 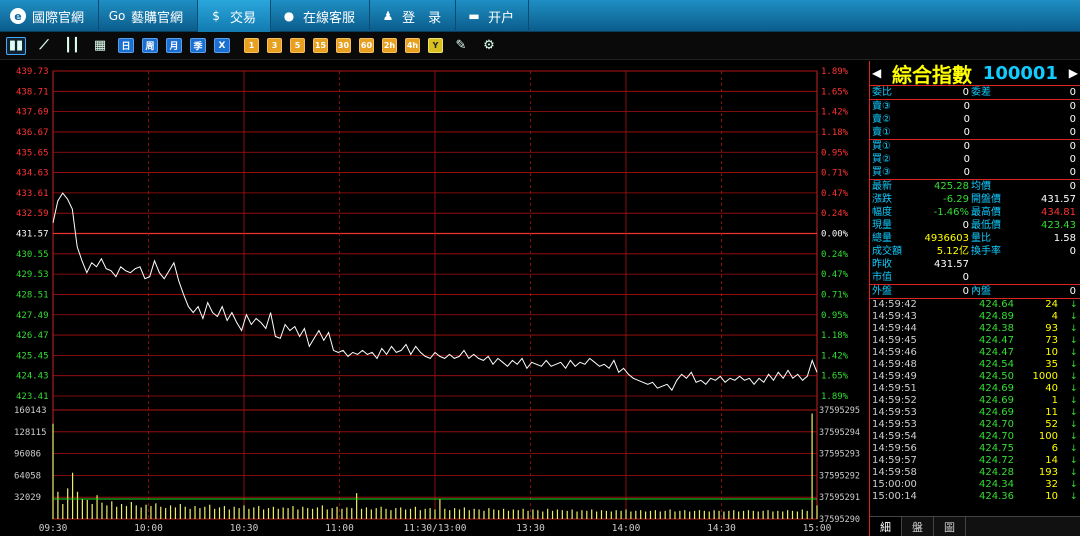 What do you see at coordinates (297, 45) in the screenshot?
I see `minute-period-button: 5` at bounding box center [297, 45].